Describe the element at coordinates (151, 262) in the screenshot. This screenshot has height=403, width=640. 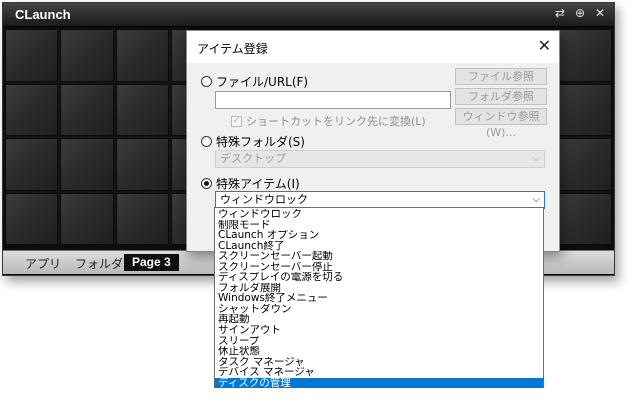
I see `tab-page-3: Page 3` at that location.